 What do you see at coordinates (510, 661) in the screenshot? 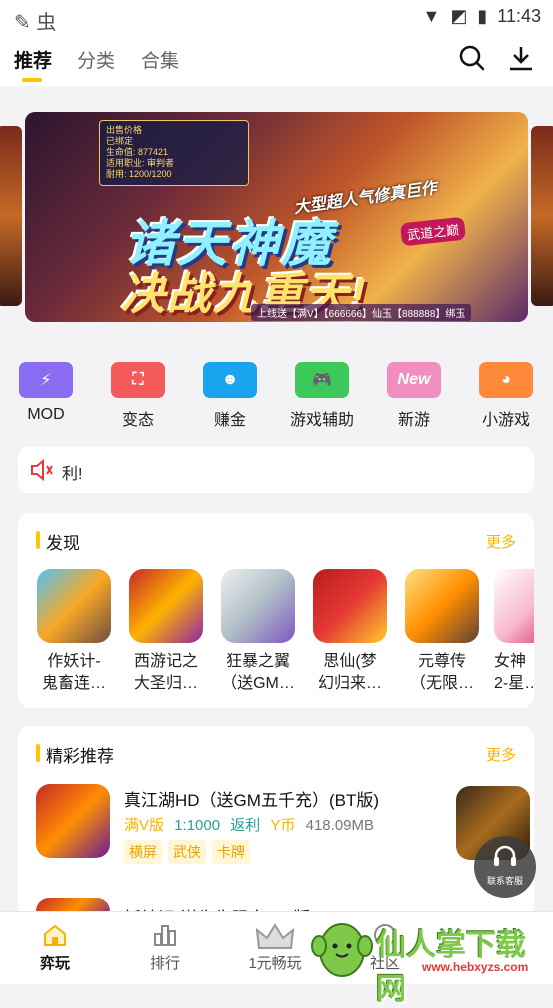
I see `game-name-line1: 女神` at bounding box center [510, 661].